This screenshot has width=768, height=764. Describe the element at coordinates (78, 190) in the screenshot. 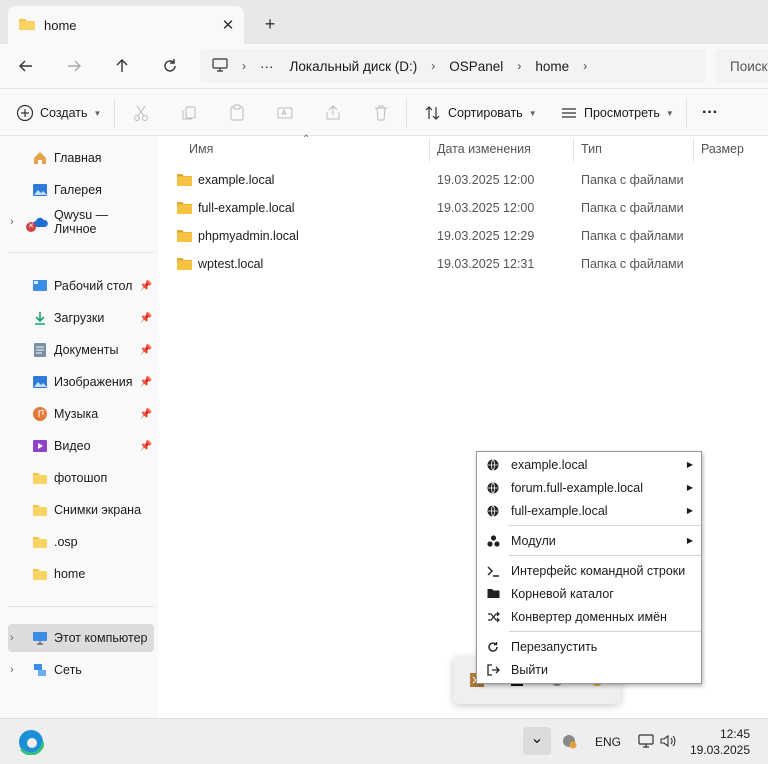

I see `sidebar-item-label: Галерея` at that location.